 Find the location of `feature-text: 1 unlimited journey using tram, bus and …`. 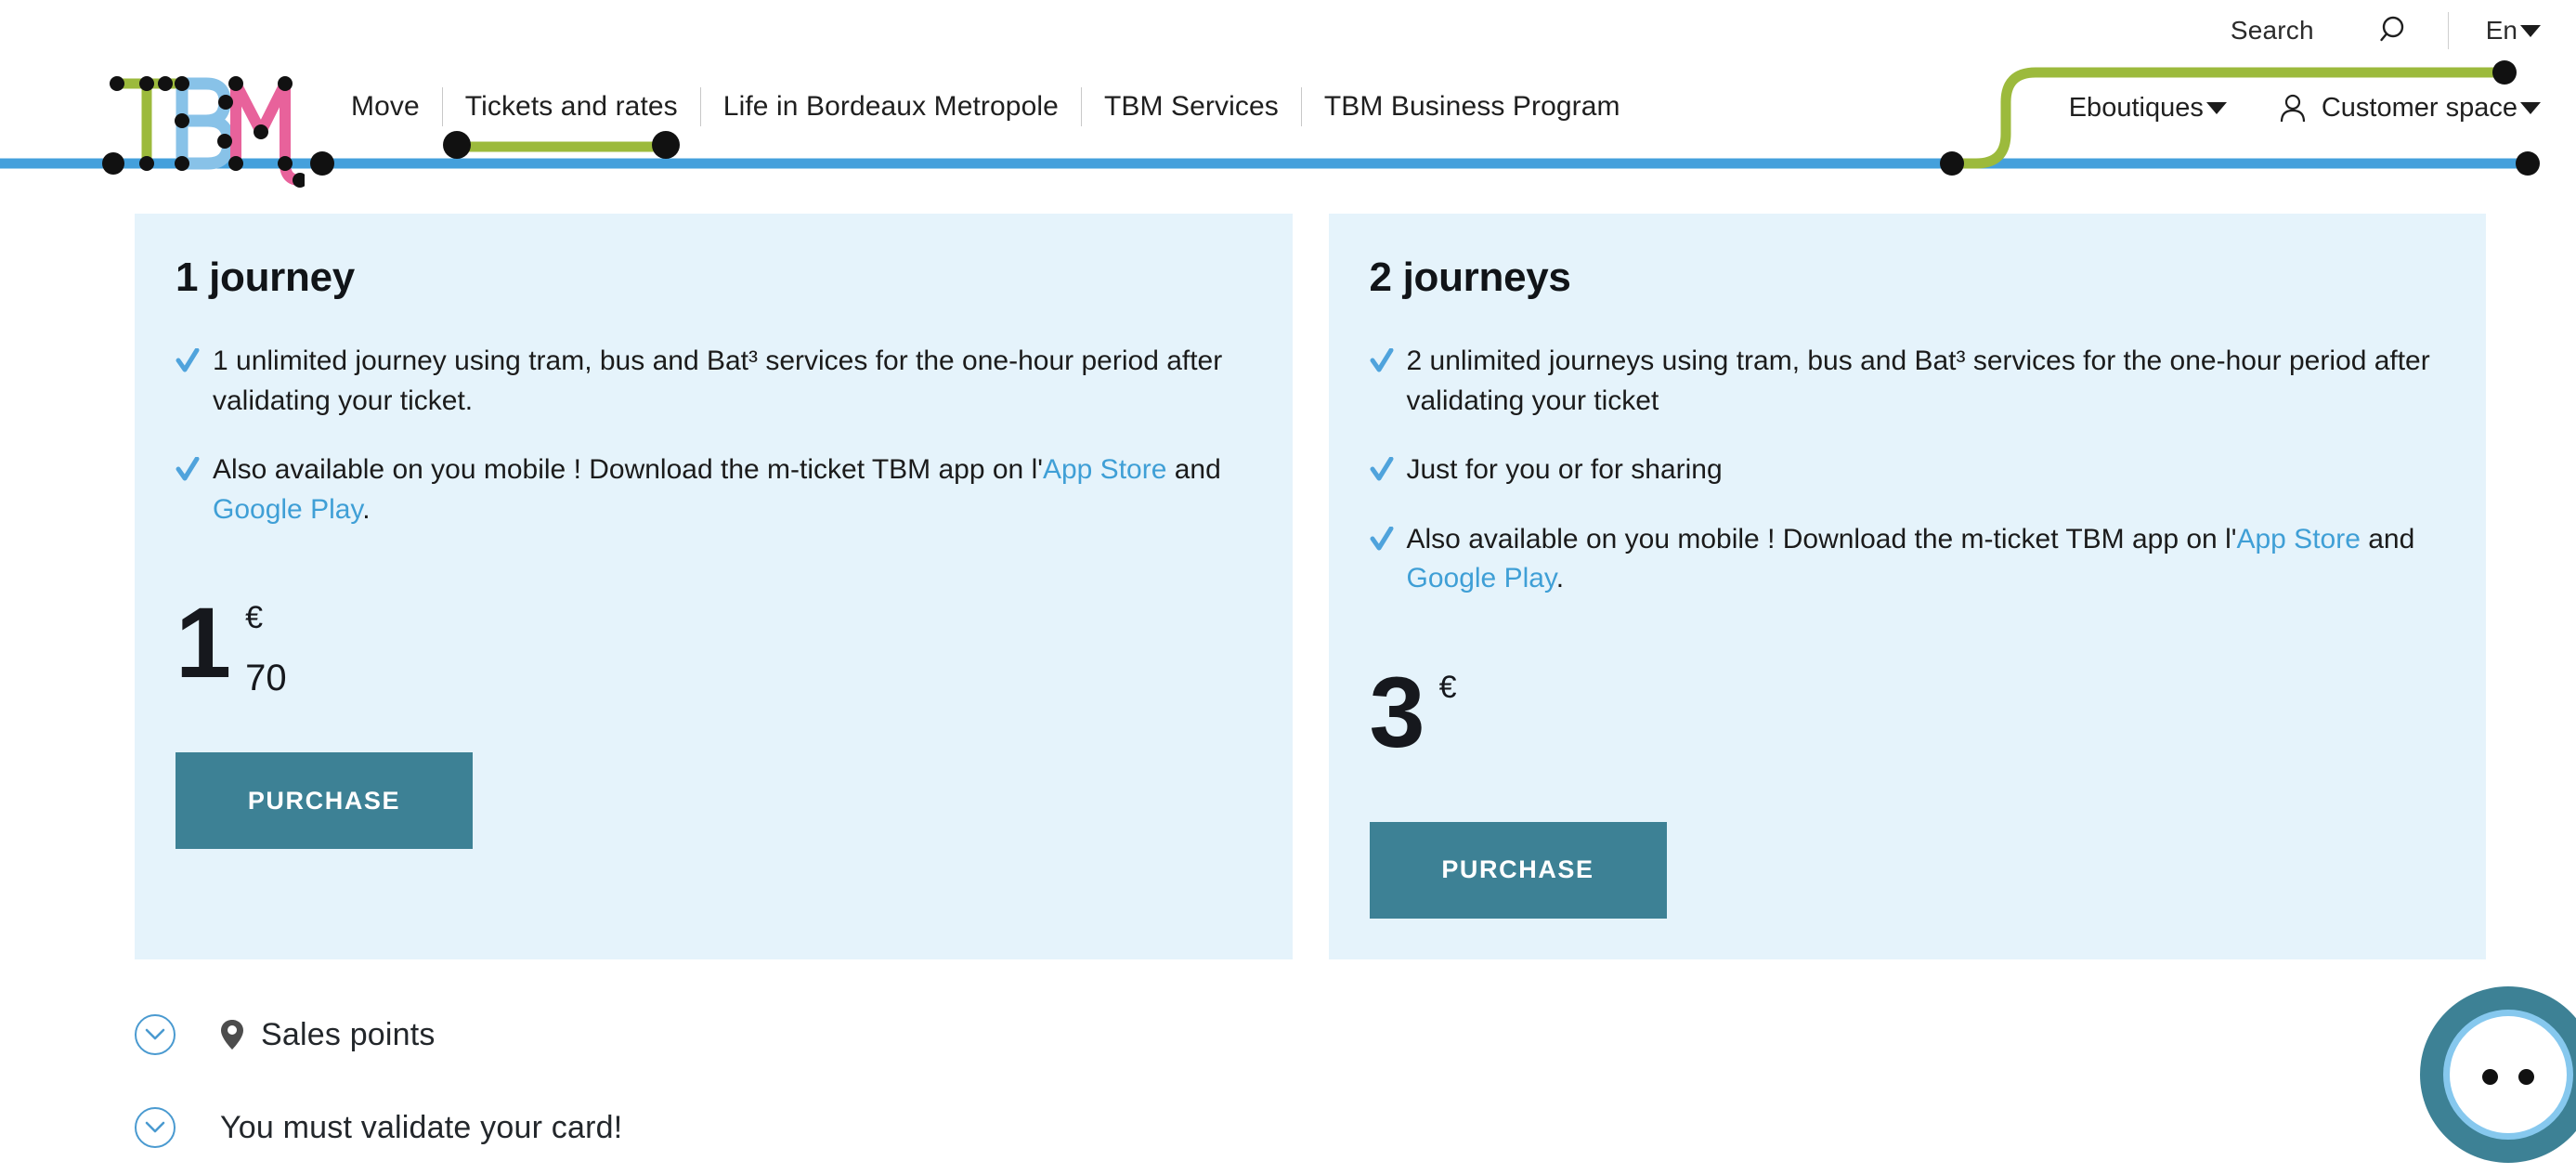

feature-text: 1 unlimited journey using tram, bus and … is located at coordinates (732, 381).